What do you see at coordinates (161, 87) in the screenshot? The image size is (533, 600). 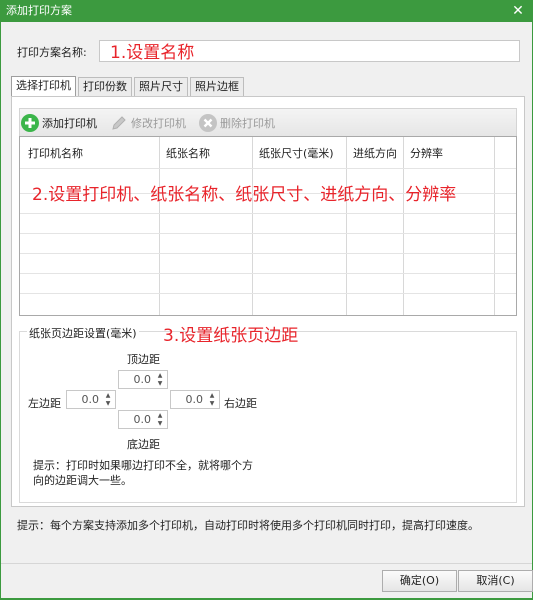 I see `tab-photo-size: 照片尺寸` at bounding box center [161, 87].